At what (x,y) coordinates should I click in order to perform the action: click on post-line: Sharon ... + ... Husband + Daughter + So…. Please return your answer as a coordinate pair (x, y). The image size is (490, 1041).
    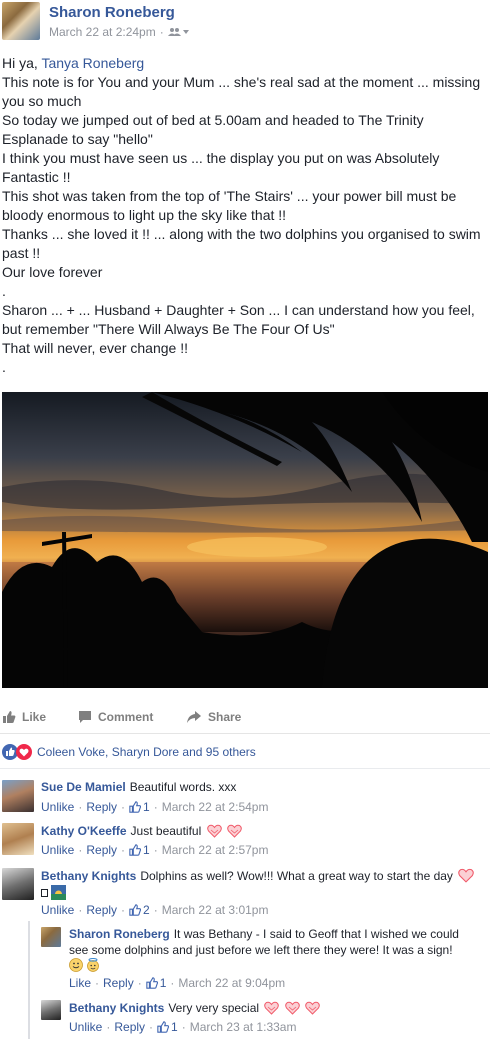
    Looking at the image, I should click on (238, 310).